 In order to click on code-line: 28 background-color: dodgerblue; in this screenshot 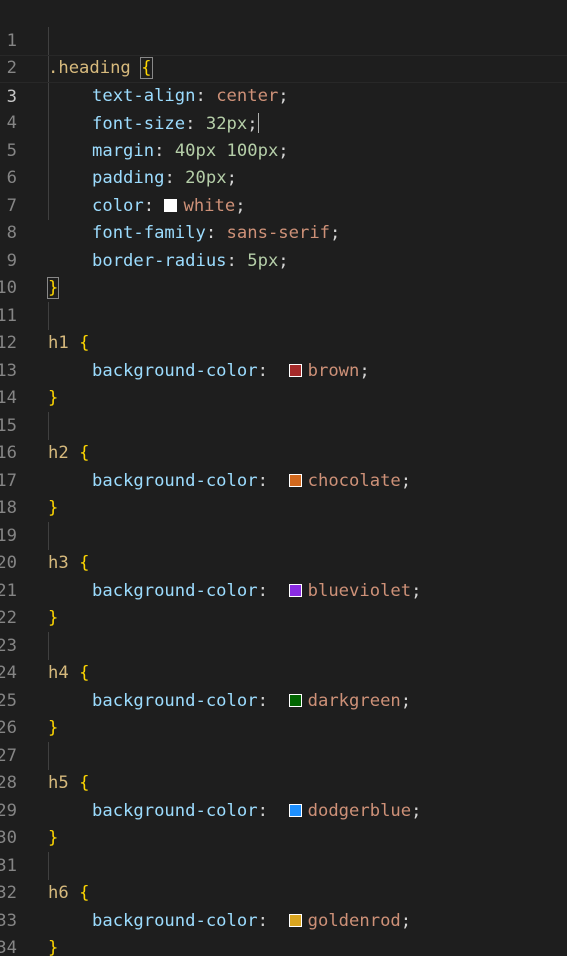, I will do `click(283, 782)`.